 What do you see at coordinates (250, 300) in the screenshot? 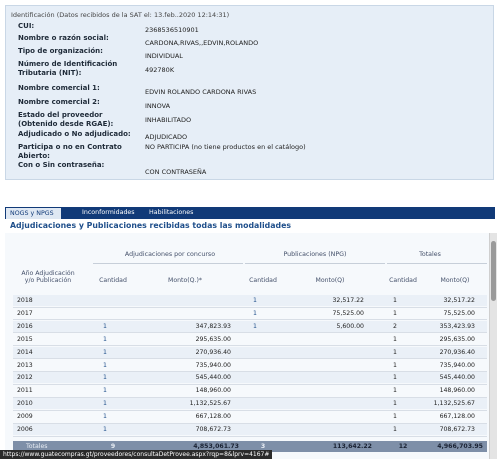
I see `table-row: 2018 1 32,517.22 1 32,517.22` at bounding box center [250, 300].